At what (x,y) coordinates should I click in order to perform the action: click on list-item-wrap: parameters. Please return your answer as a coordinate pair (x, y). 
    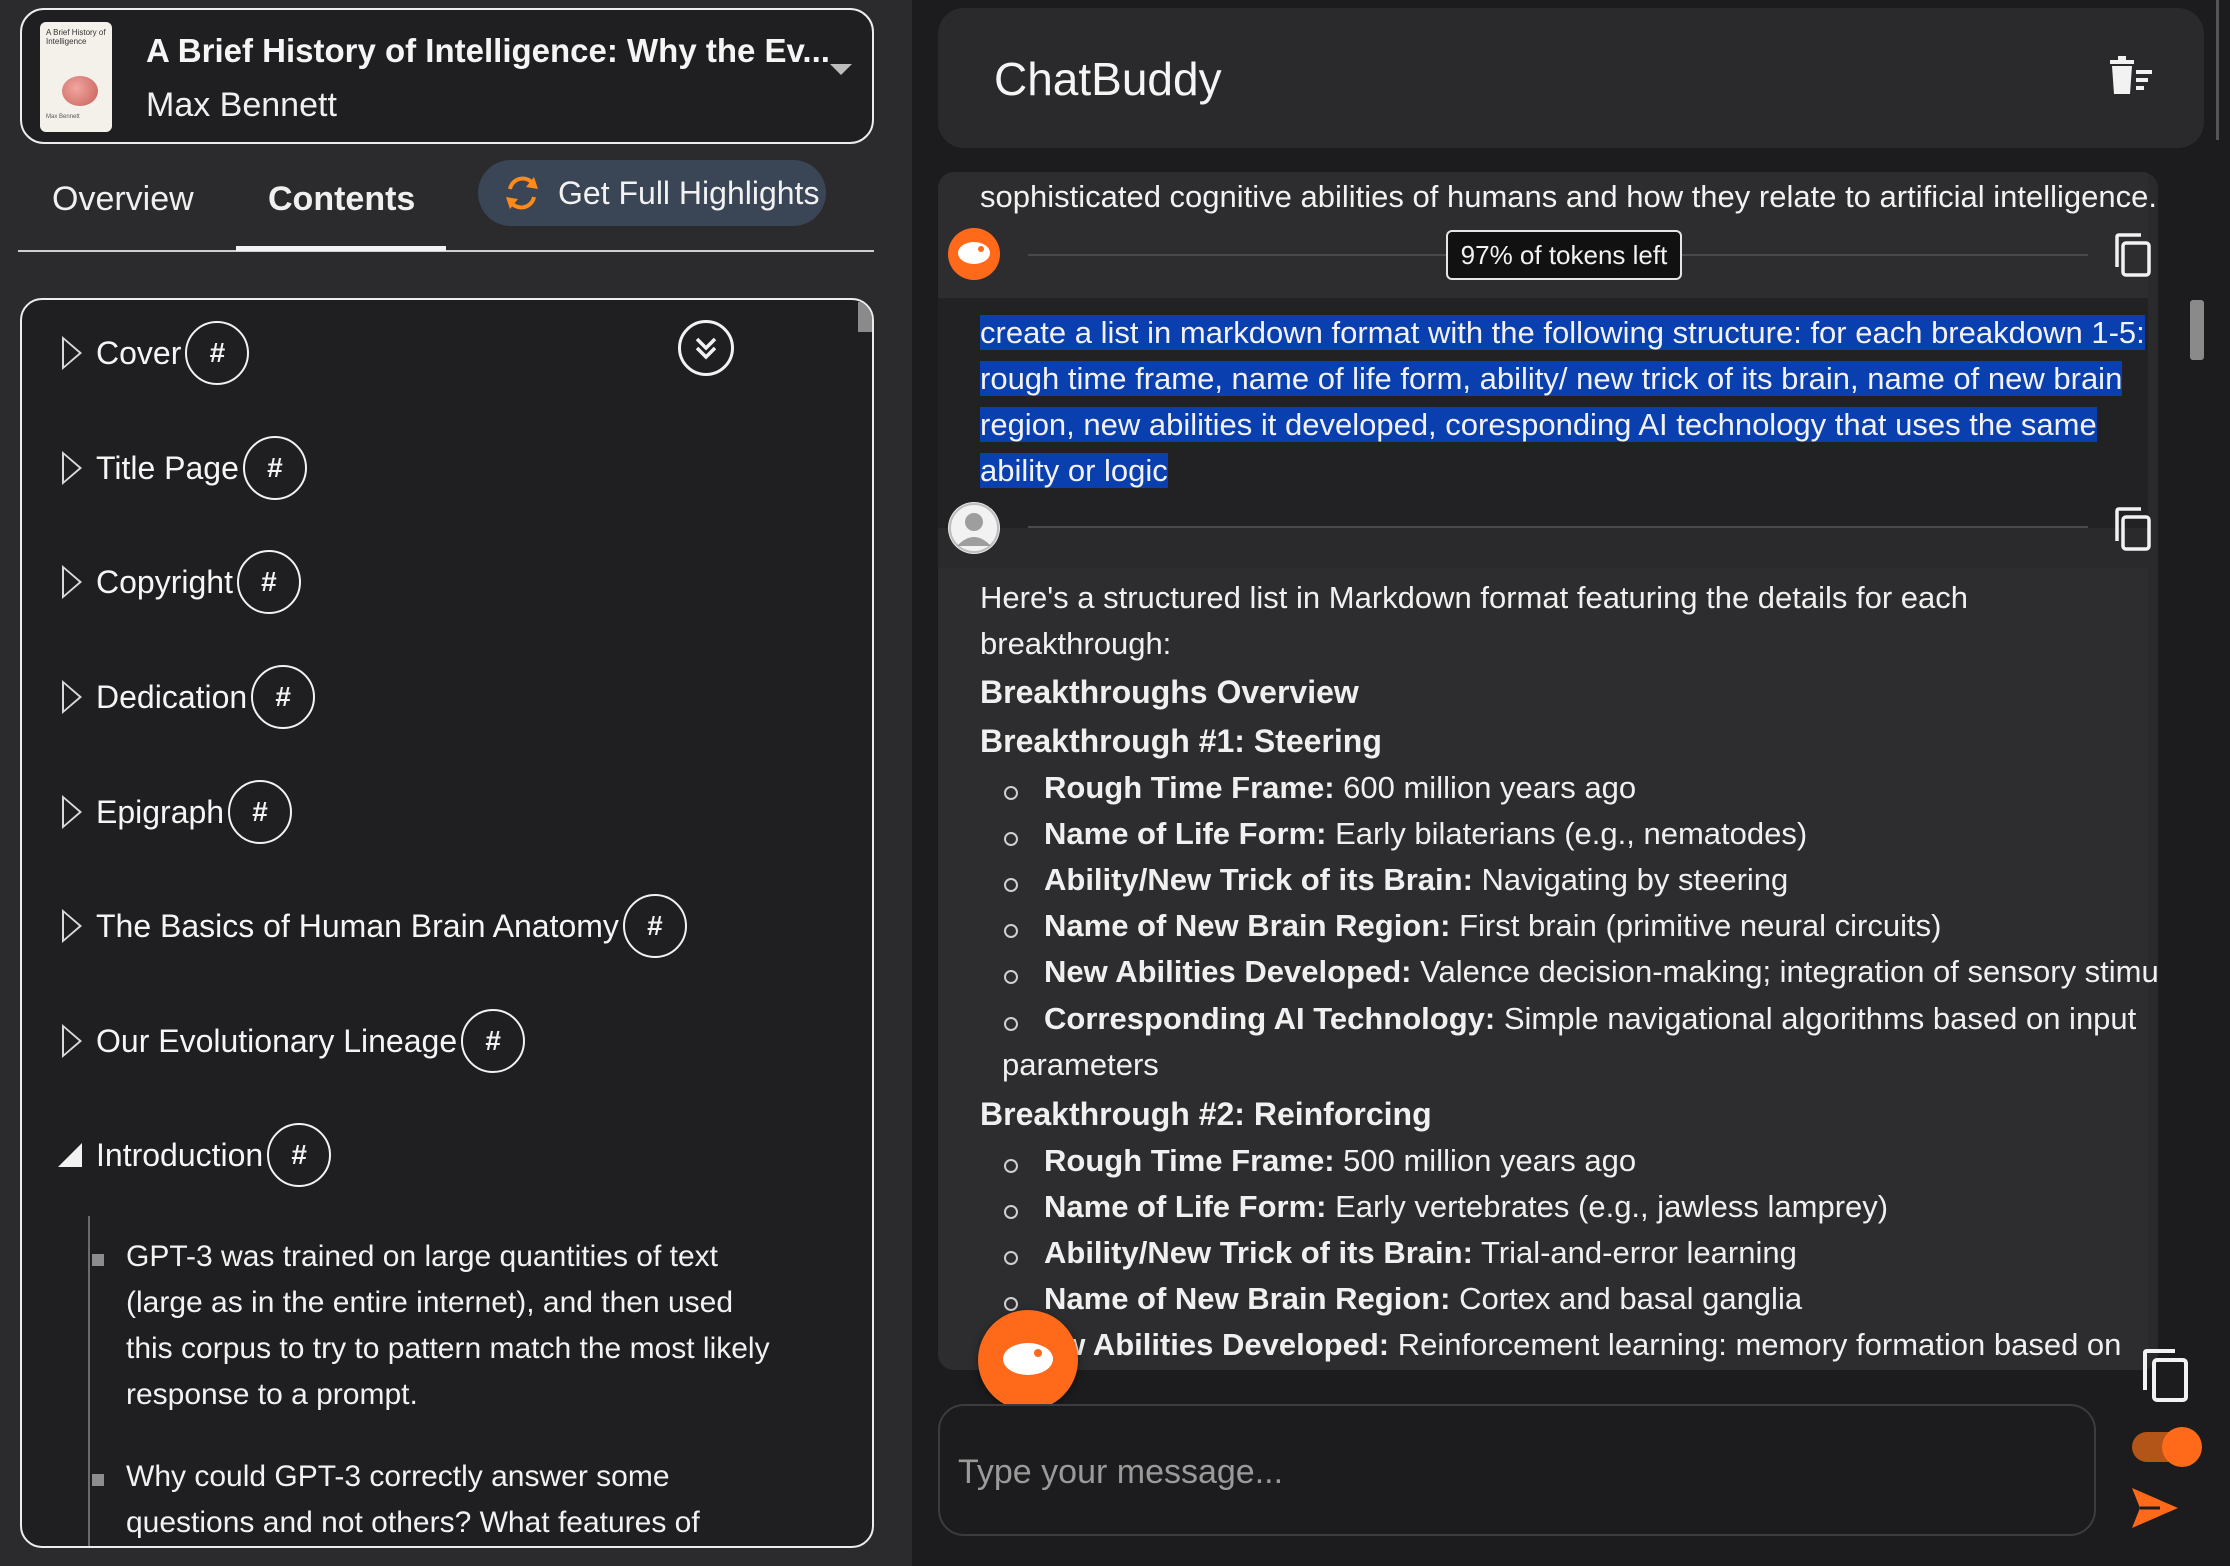
    Looking at the image, I should click on (1080, 1064).